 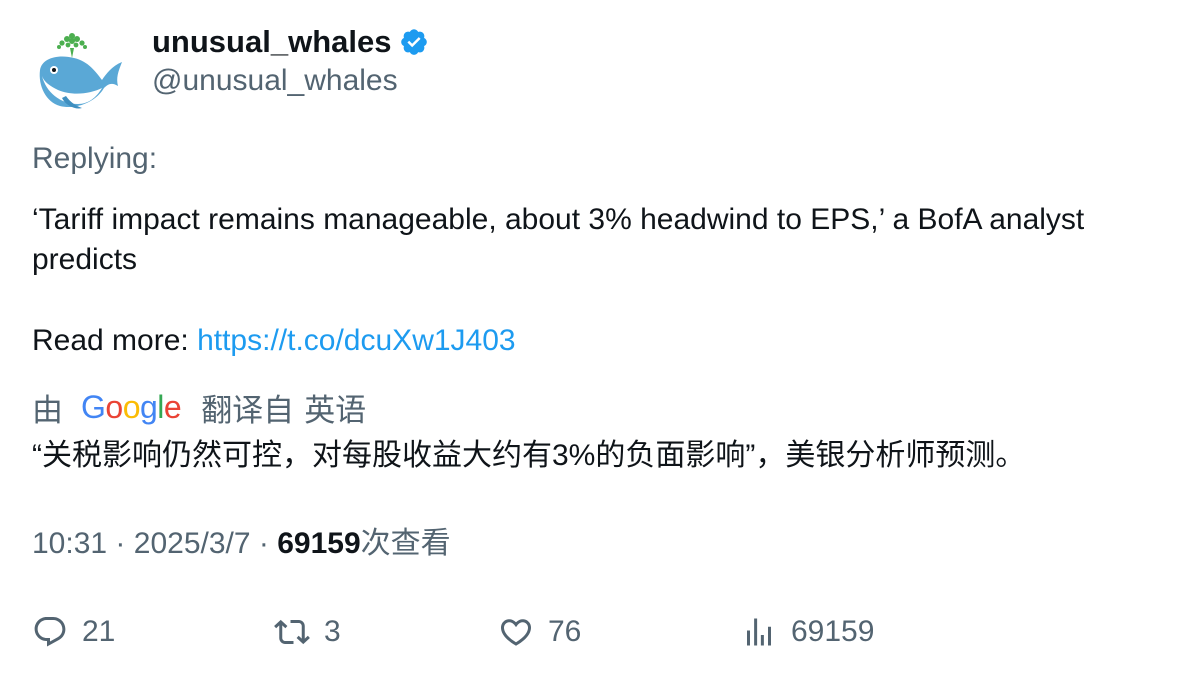 I want to click on heart-icon, so click(x=516, y=632).